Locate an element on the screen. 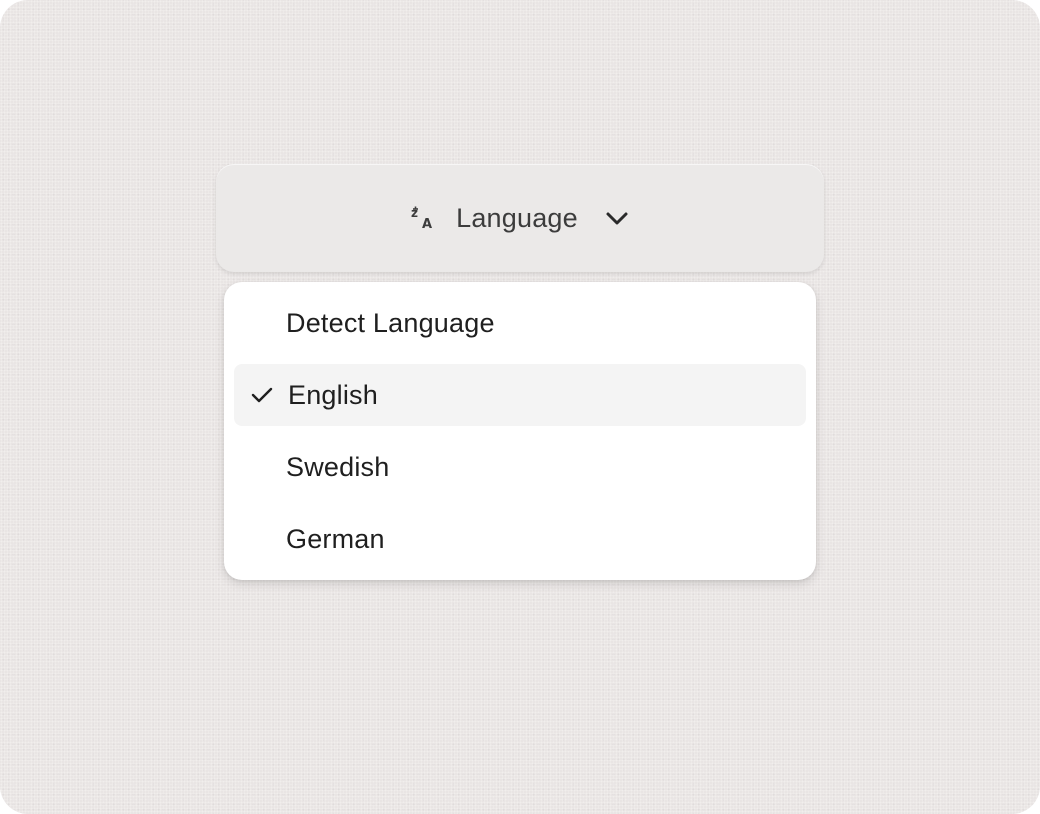 Image resolution: width=1040 pixels, height=814 pixels. chevron-down-icon is located at coordinates (617, 218).